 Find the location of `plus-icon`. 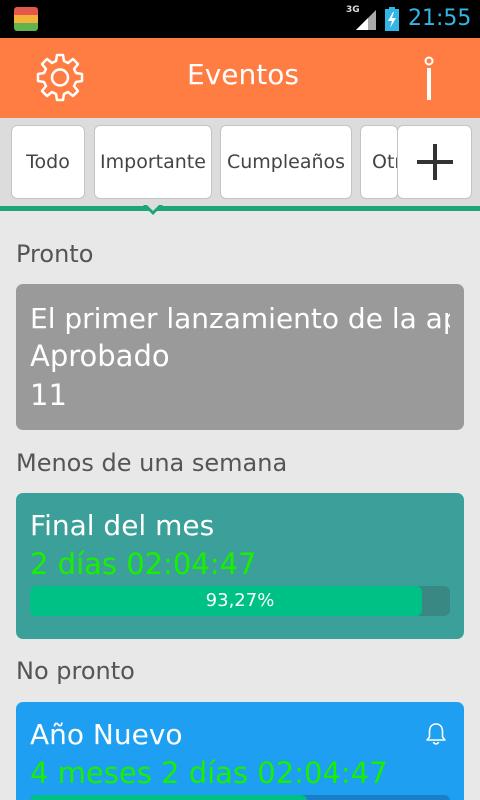

plus-icon is located at coordinates (434, 162).